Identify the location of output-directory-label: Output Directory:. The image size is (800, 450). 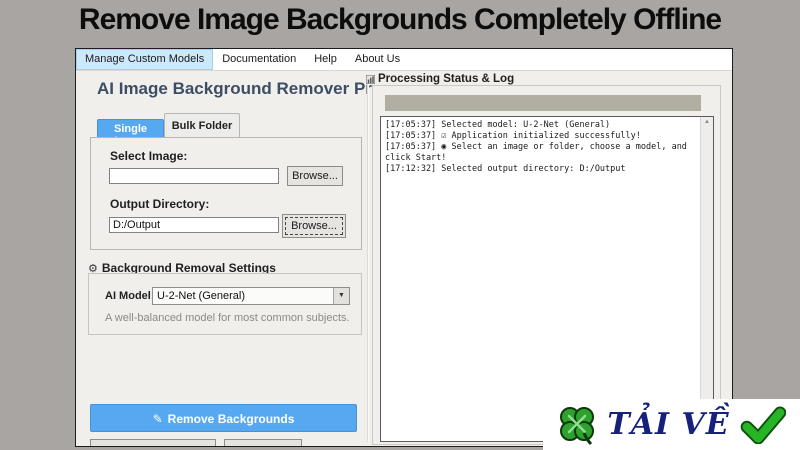
(160, 204).